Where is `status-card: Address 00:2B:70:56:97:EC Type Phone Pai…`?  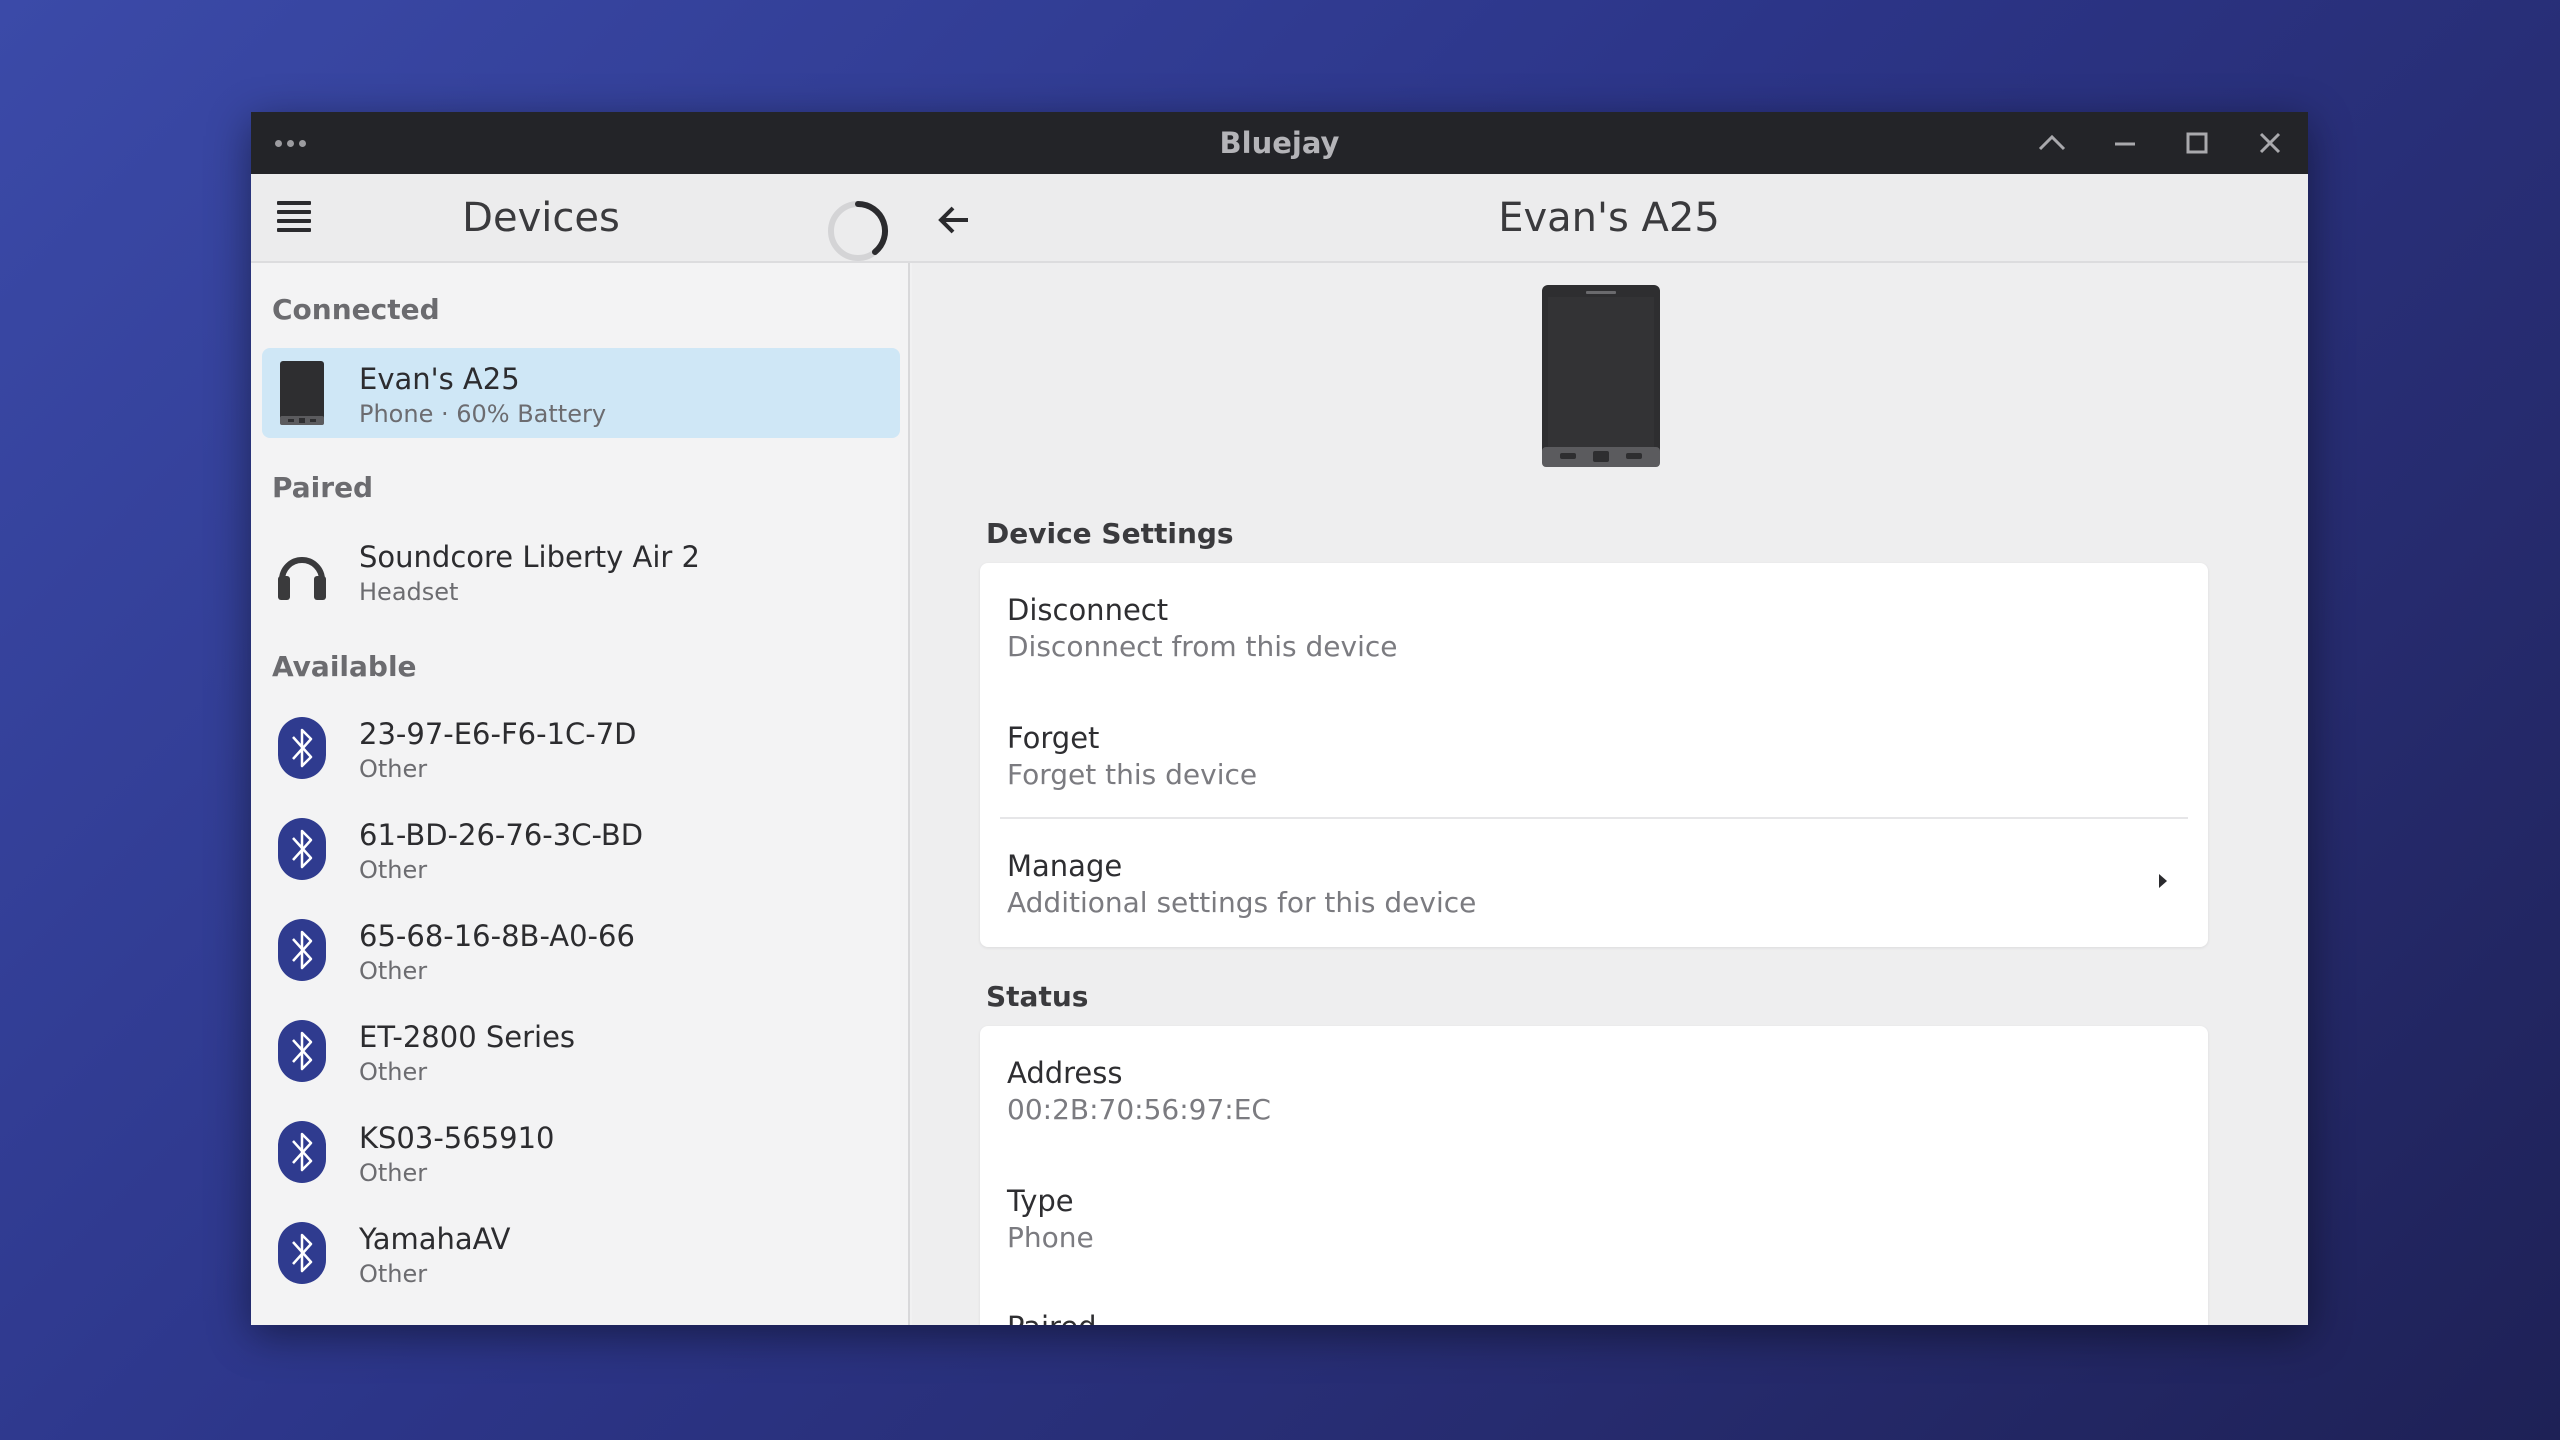 status-card: Address 00:2B:70:56:97:EC Type Phone Pai… is located at coordinates (1594, 1175).